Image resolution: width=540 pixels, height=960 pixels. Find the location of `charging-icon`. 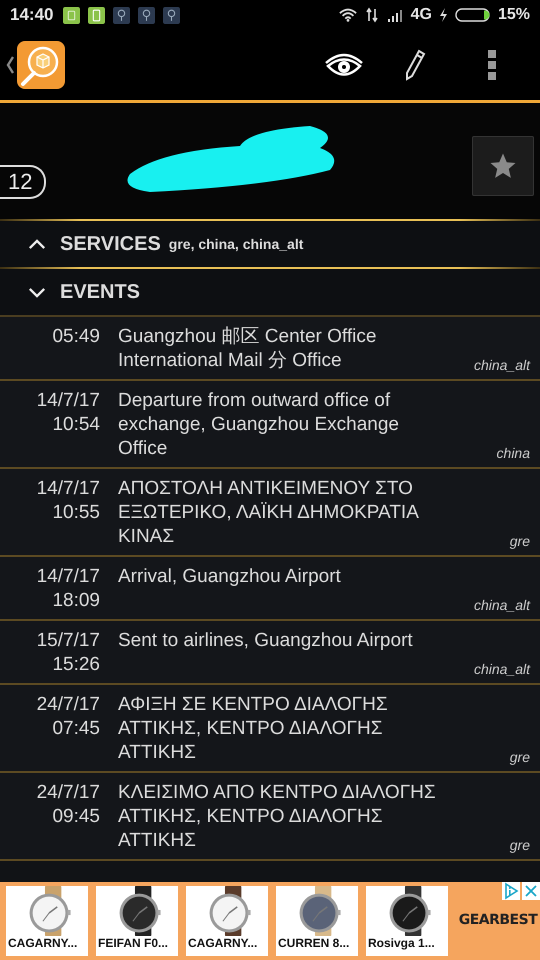

charging-icon is located at coordinates (443, 15).